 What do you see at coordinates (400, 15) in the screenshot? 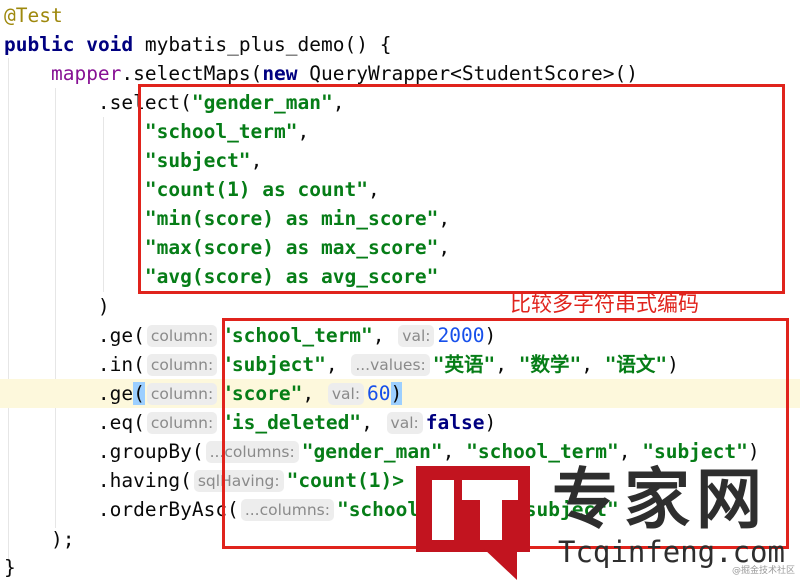
I see `code-line: @Test` at bounding box center [400, 15].